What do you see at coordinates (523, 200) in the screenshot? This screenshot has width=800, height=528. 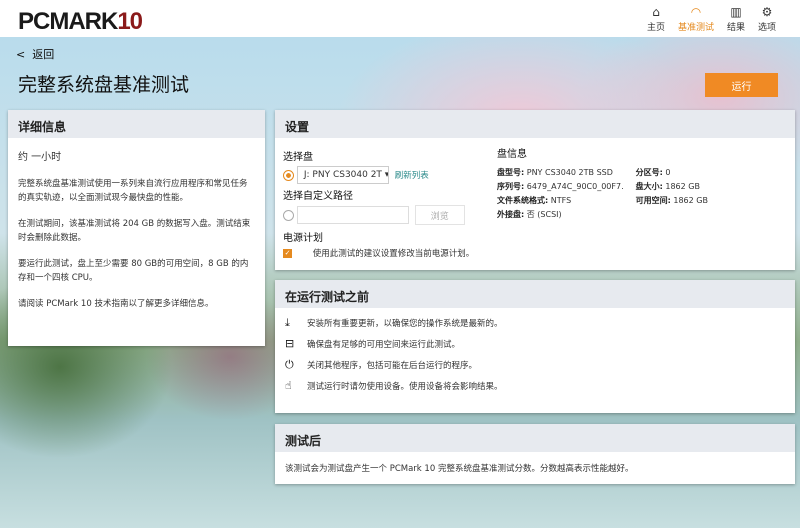 I see `info-key: 文件系统格式:` at bounding box center [523, 200].